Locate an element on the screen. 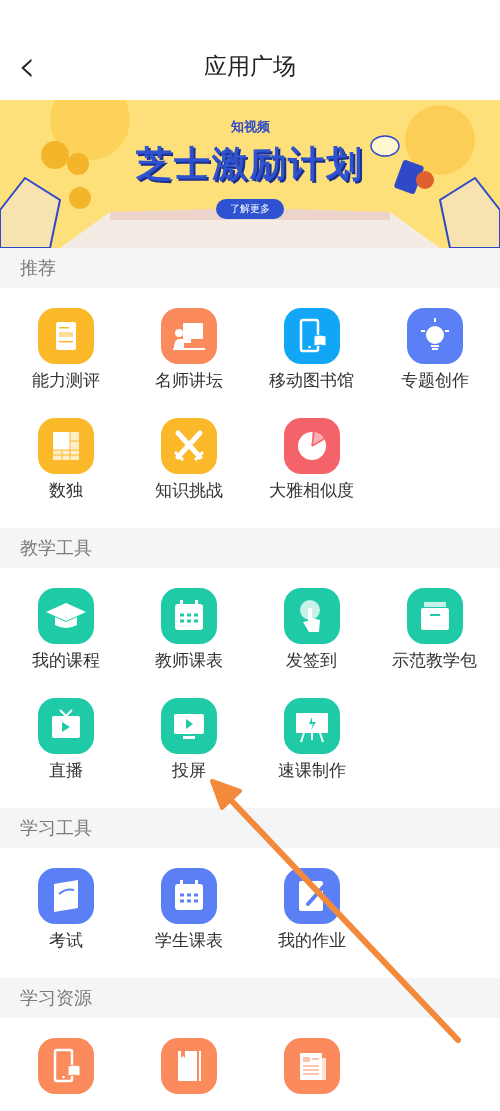 This screenshot has height=1111, width=500. app-tile: 移动图书馆 is located at coordinates (311, 349).